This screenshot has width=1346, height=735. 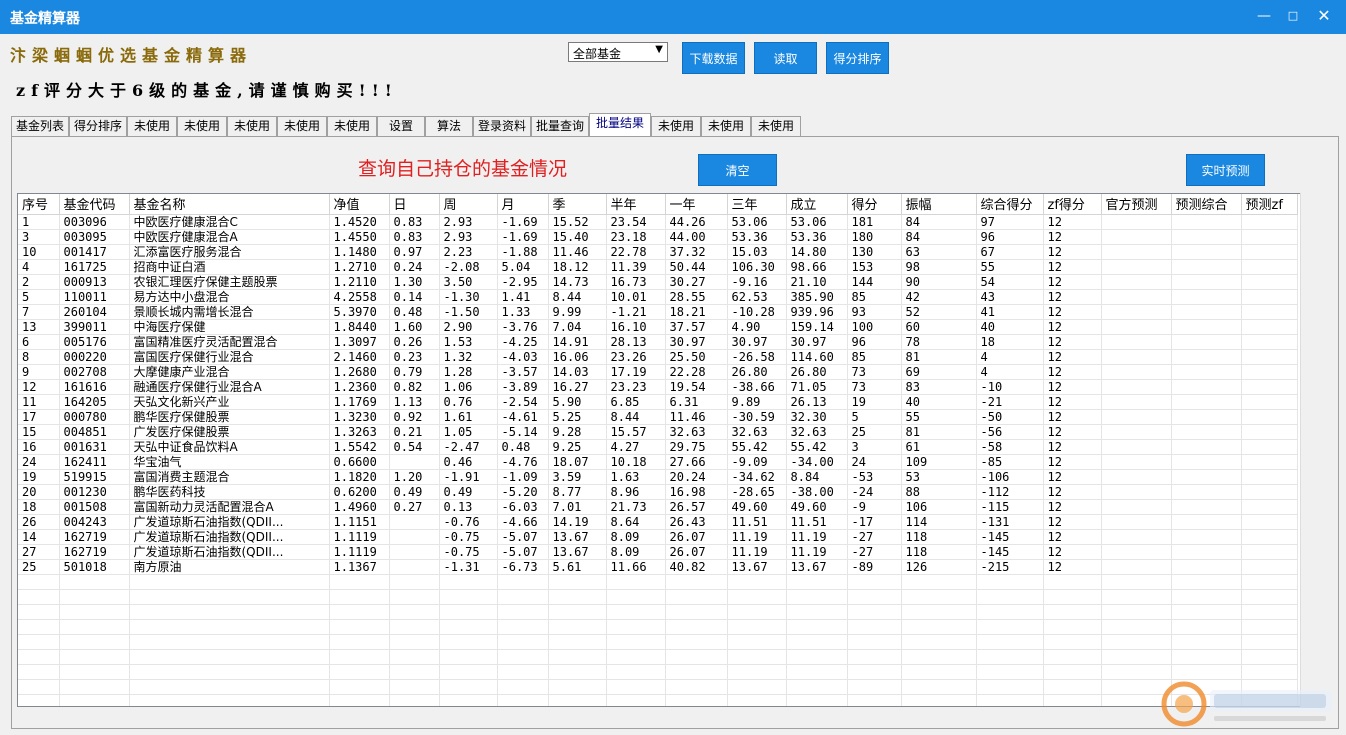 I want to click on column-header: 预测综合, so click(x=1206, y=204).